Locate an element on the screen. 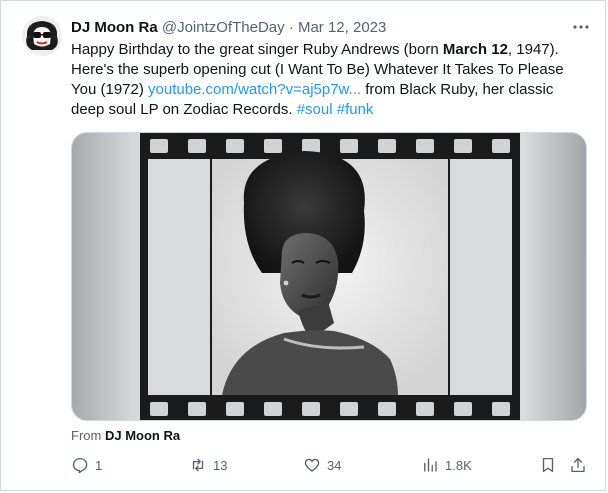 Image resolution: width=608 pixels, height=493 pixels. like-button: 34 is located at coordinates (322, 465).